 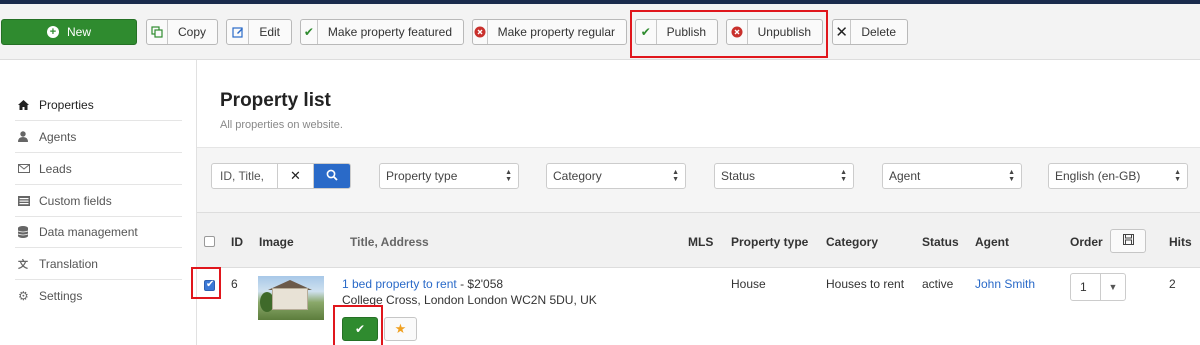 I want to click on copy-icon, so click(x=157, y=32).